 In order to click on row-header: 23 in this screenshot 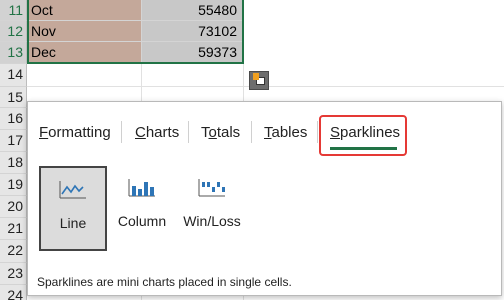, I will do `click(13, 274)`.